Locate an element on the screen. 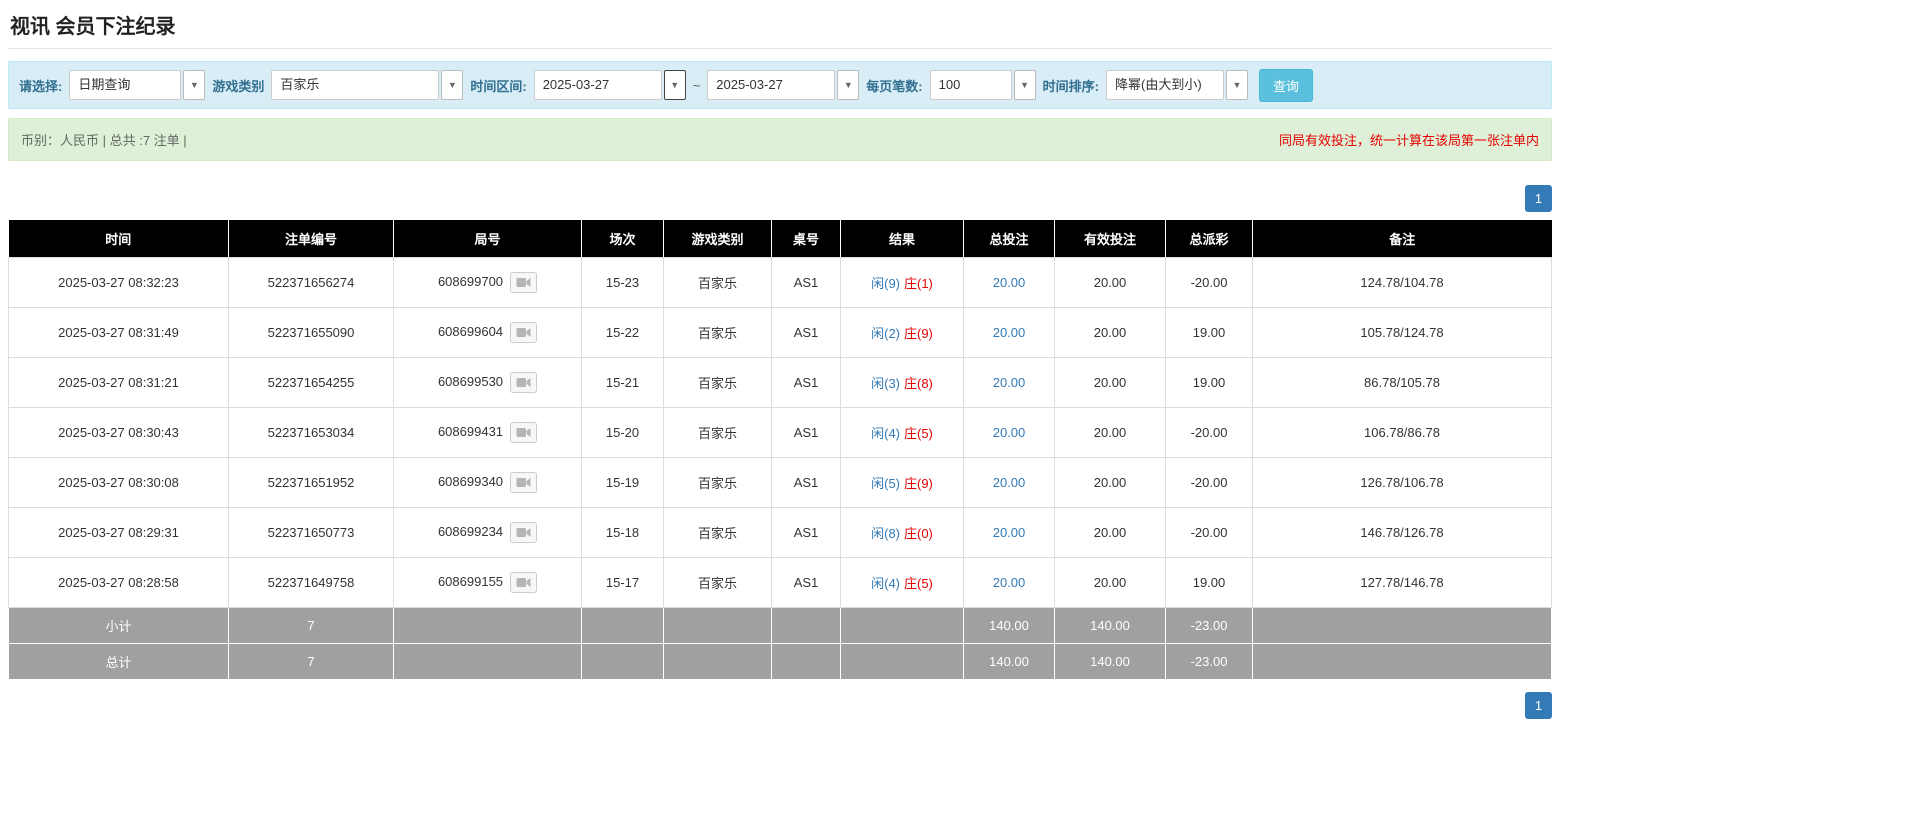  result-player: 闲(2) is located at coordinates (885, 333).